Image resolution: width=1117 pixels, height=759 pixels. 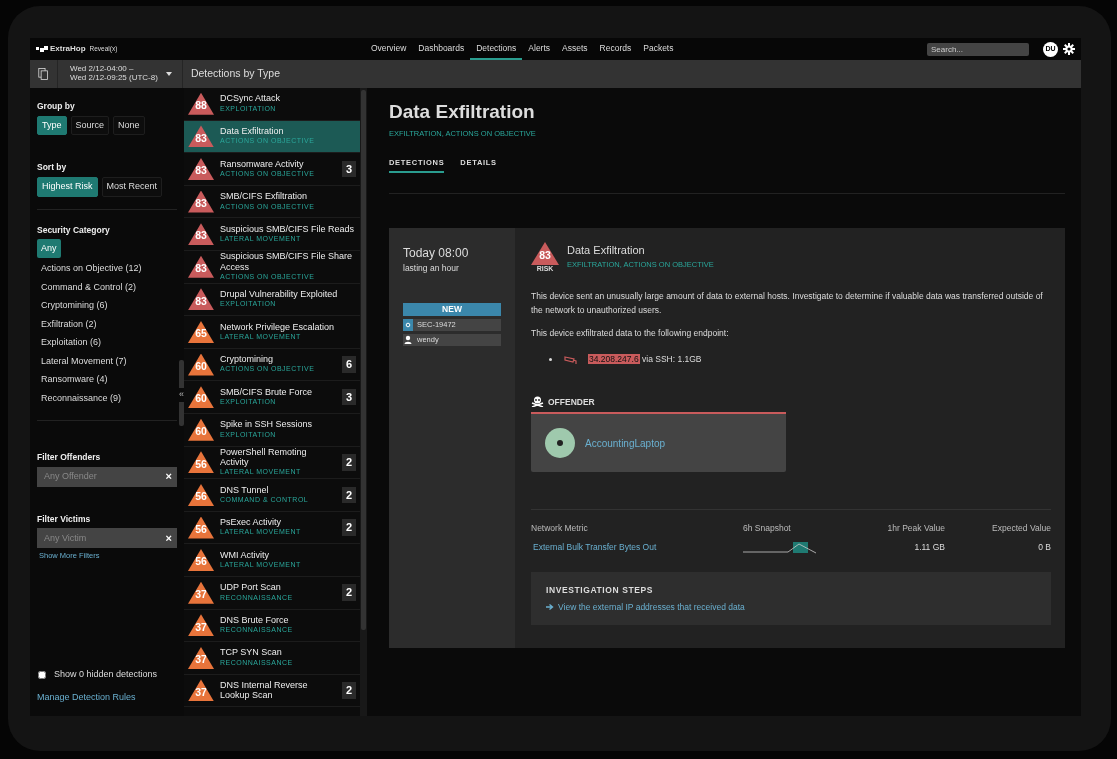 I want to click on detection-name: SMB/CIFS Exfiltration, so click(x=264, y=196).